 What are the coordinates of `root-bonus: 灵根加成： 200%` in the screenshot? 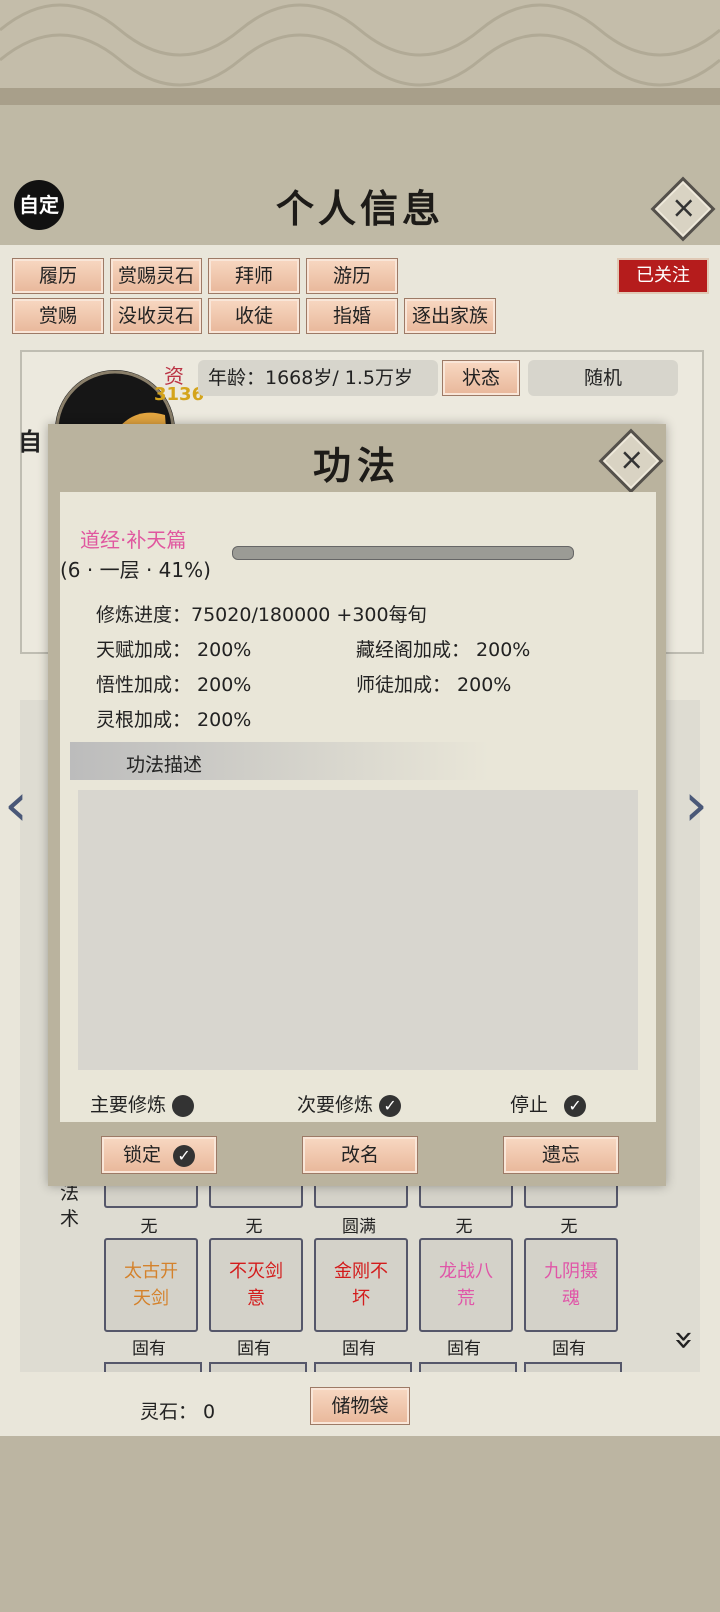 It's located at (174, 720).